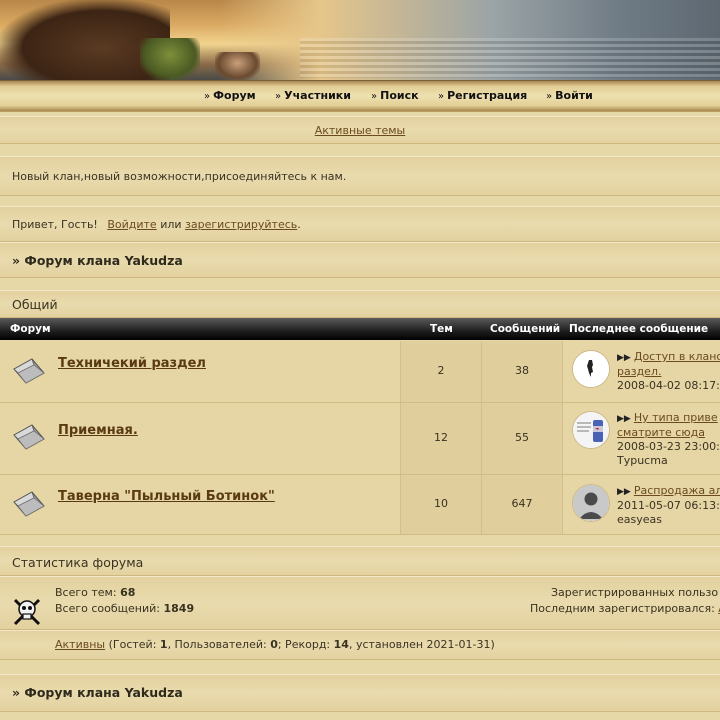 The height and width of the screenshot is (720, 720). What do you see at coordinates (163, 644) in the screenshot?
I see `guests-count: 1` at bounding box center [163, 644].